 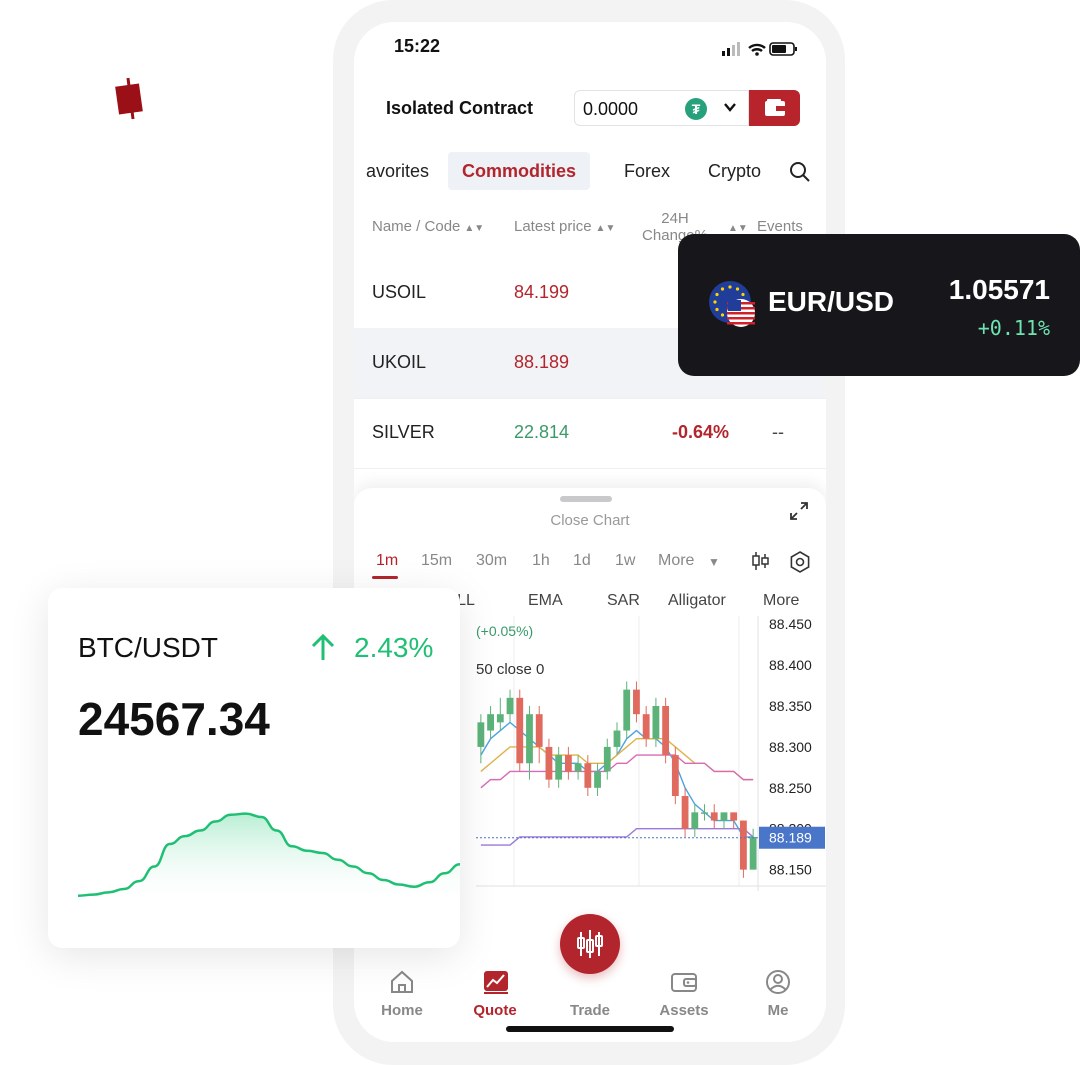 What do you see at coordinates (730, 107) in the screenshot?
I see `chevron-down-icon` at bounding box center [730, 107].